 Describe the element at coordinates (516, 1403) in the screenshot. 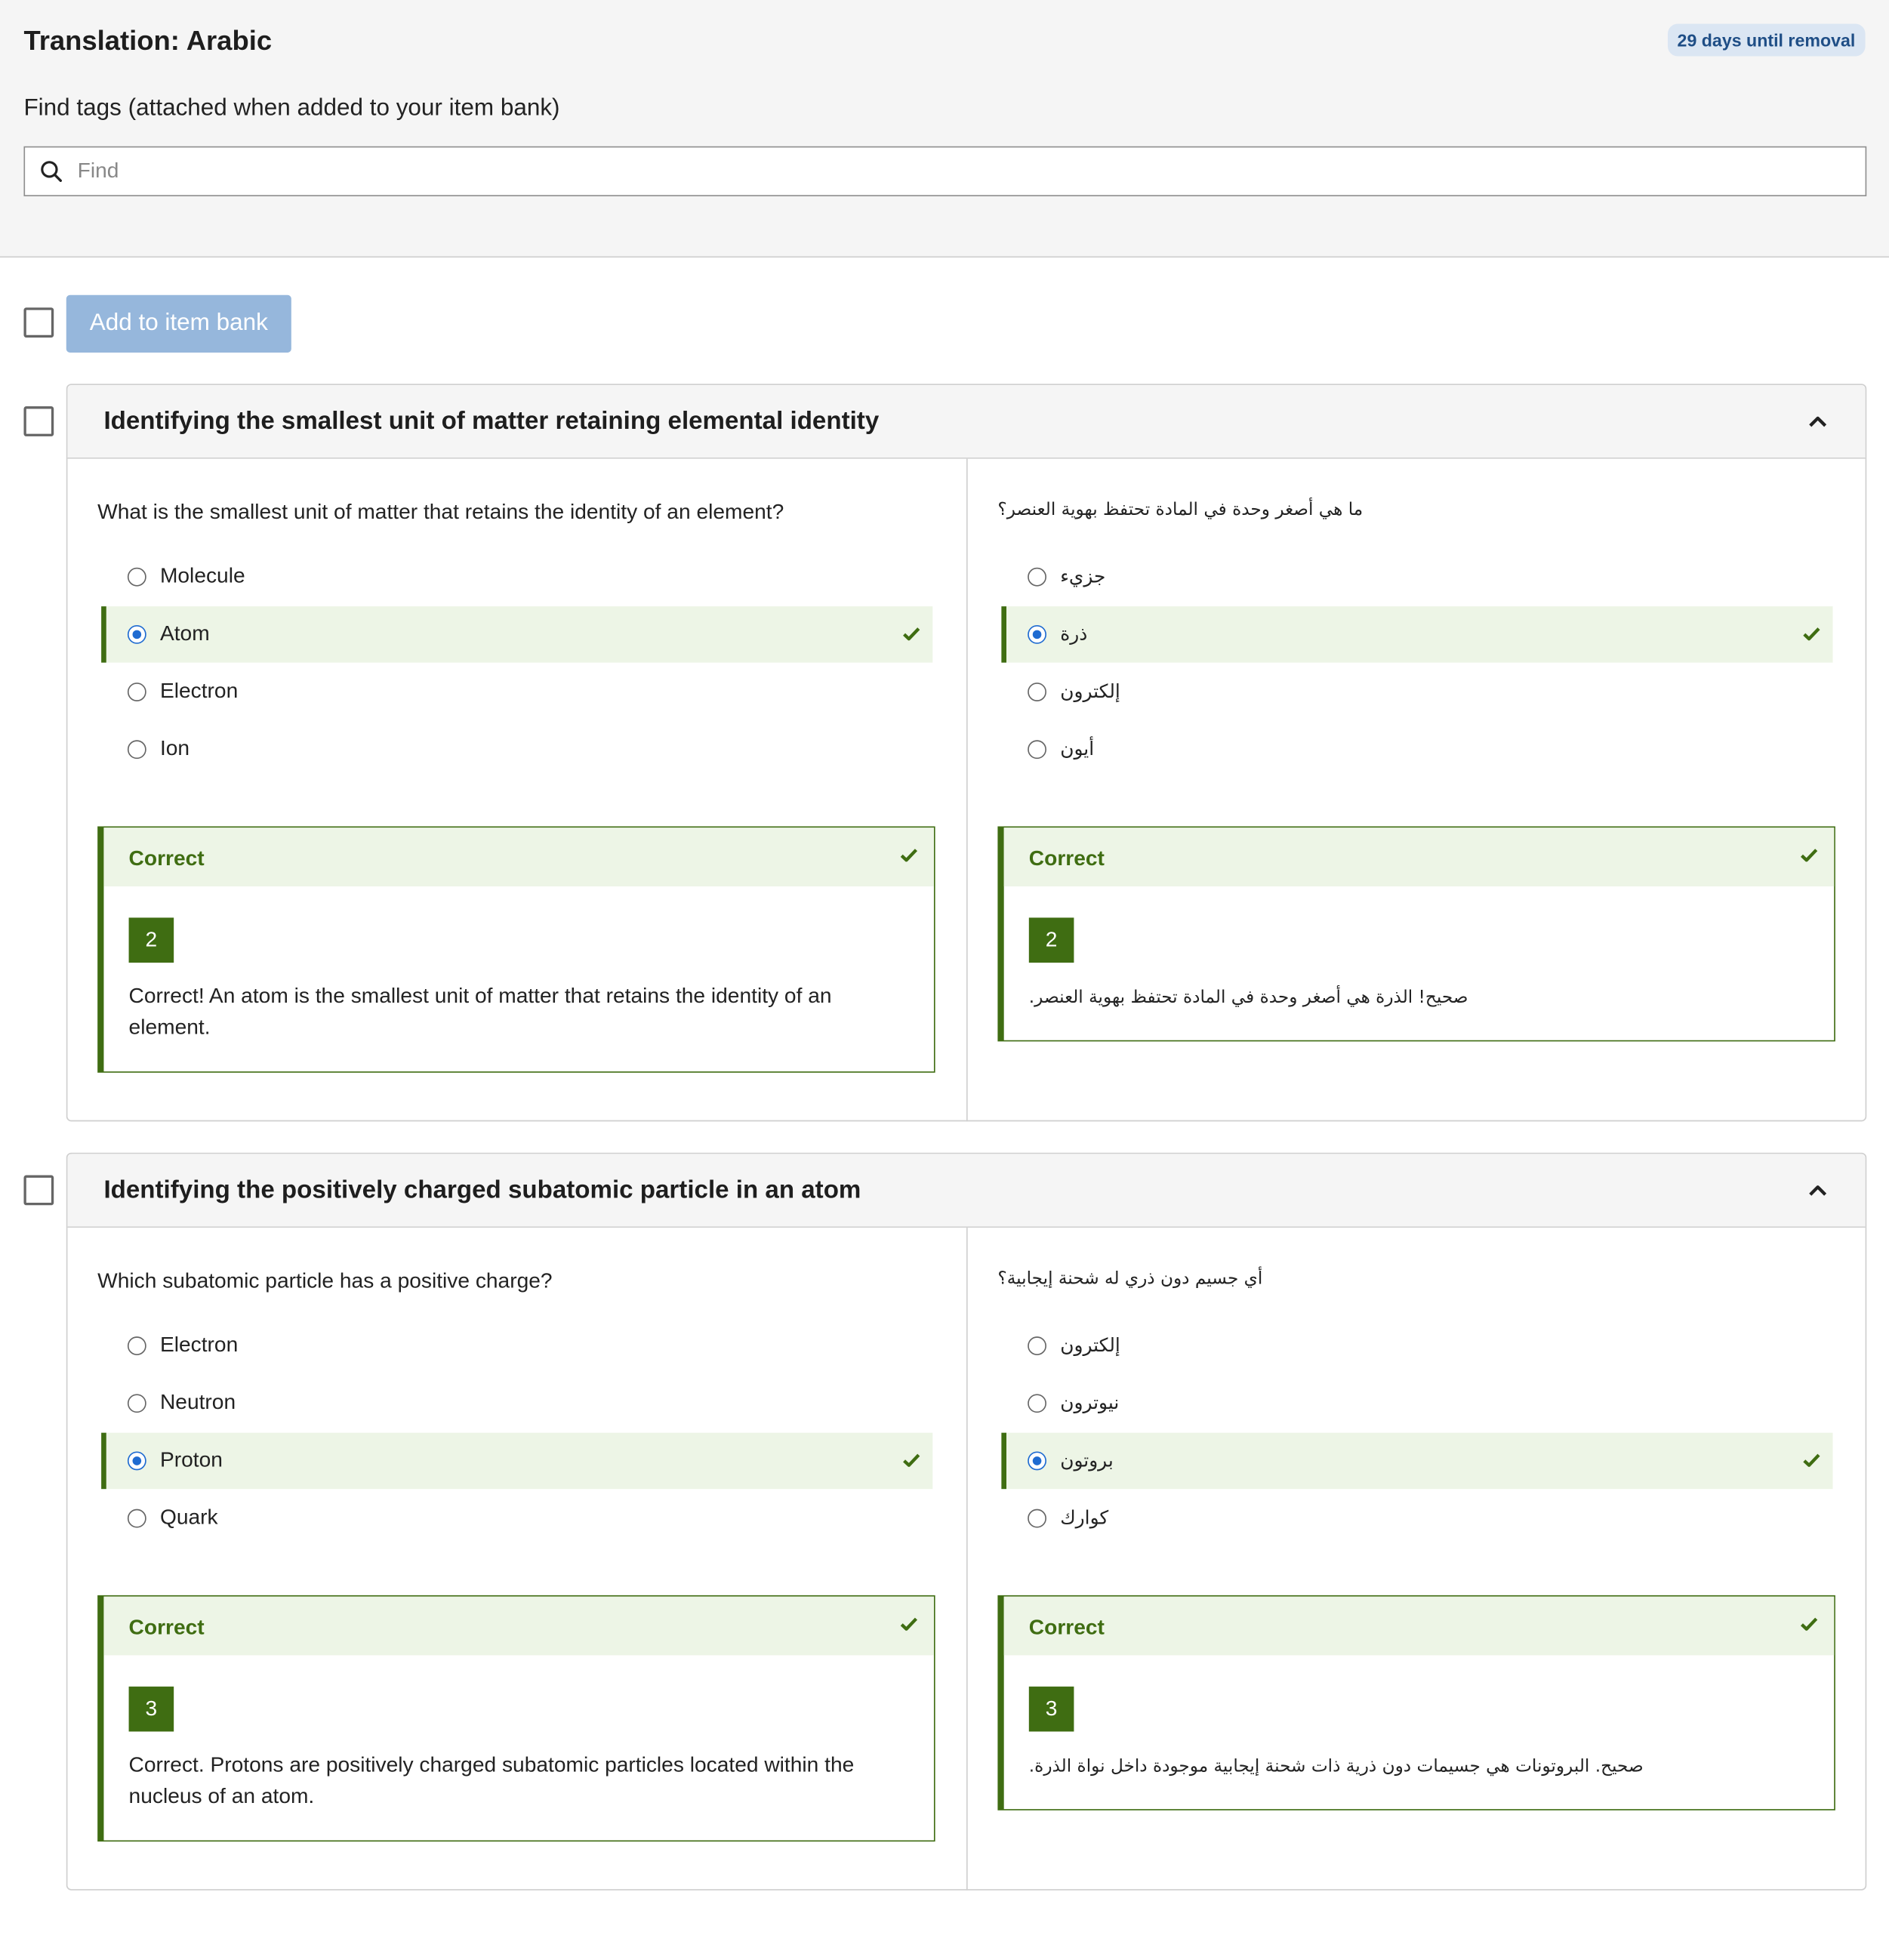

I see `answer-option: Neutron` at that location.